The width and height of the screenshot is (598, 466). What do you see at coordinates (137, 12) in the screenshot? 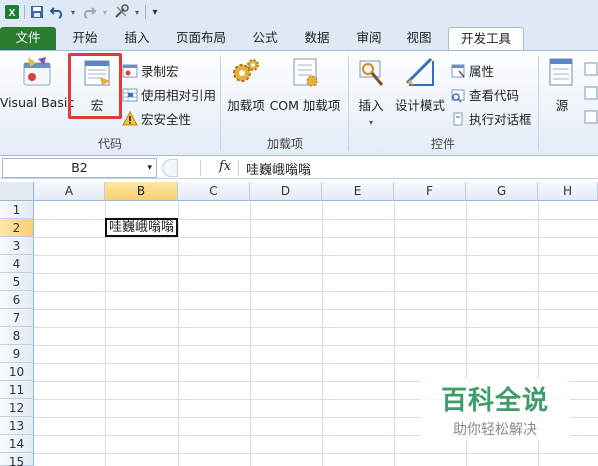
I see `tools-dropdown-icon: ▾` at bounding box center [137, 12].